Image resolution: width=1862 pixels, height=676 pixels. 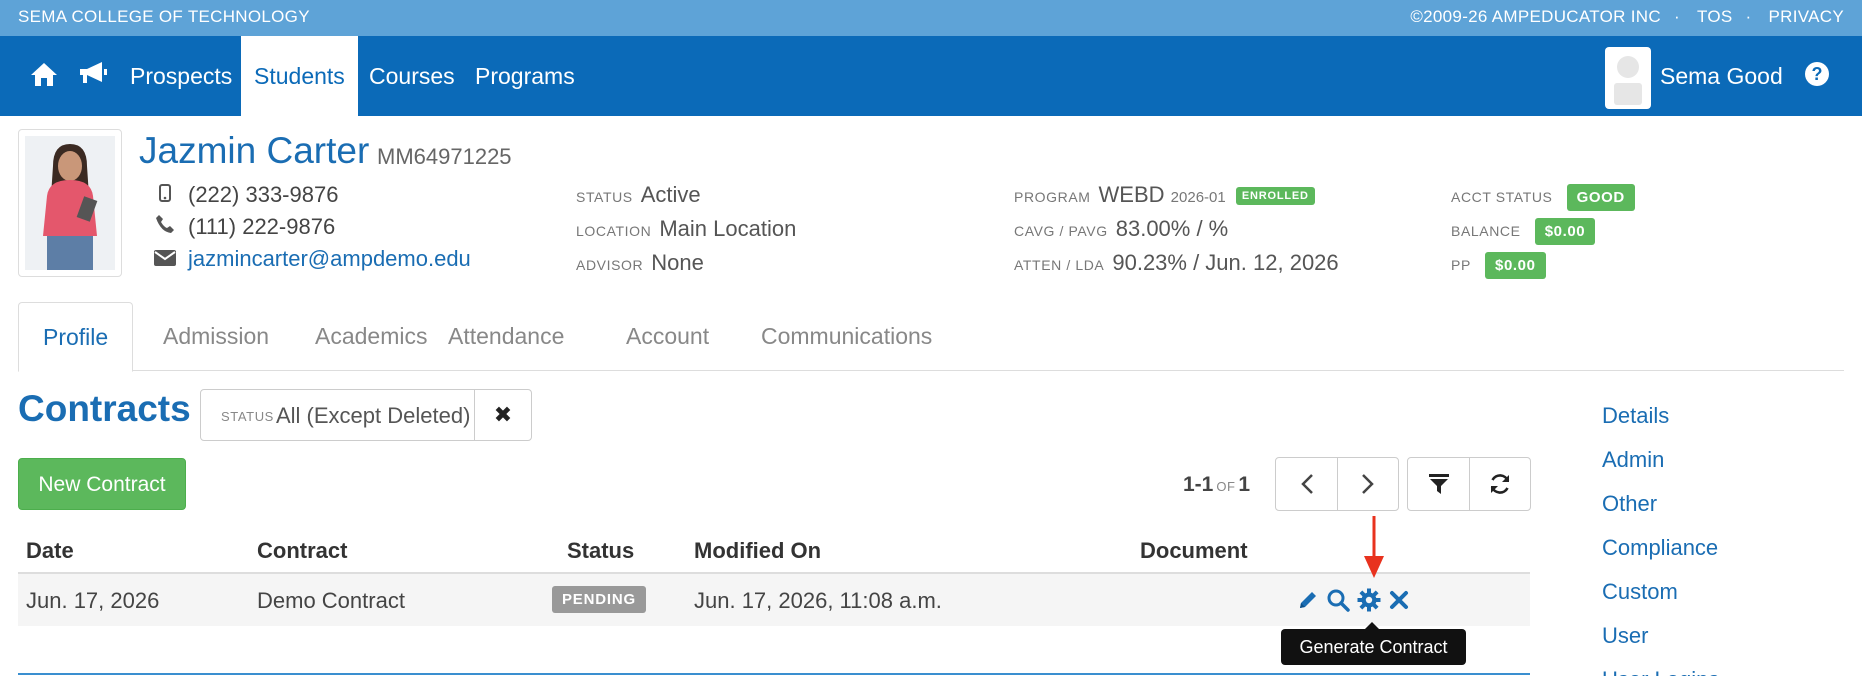 What do you see at coordinates (1817, 74) in the screenshot?
I see `help-icon: ?` at bounding box center [1817, 74].